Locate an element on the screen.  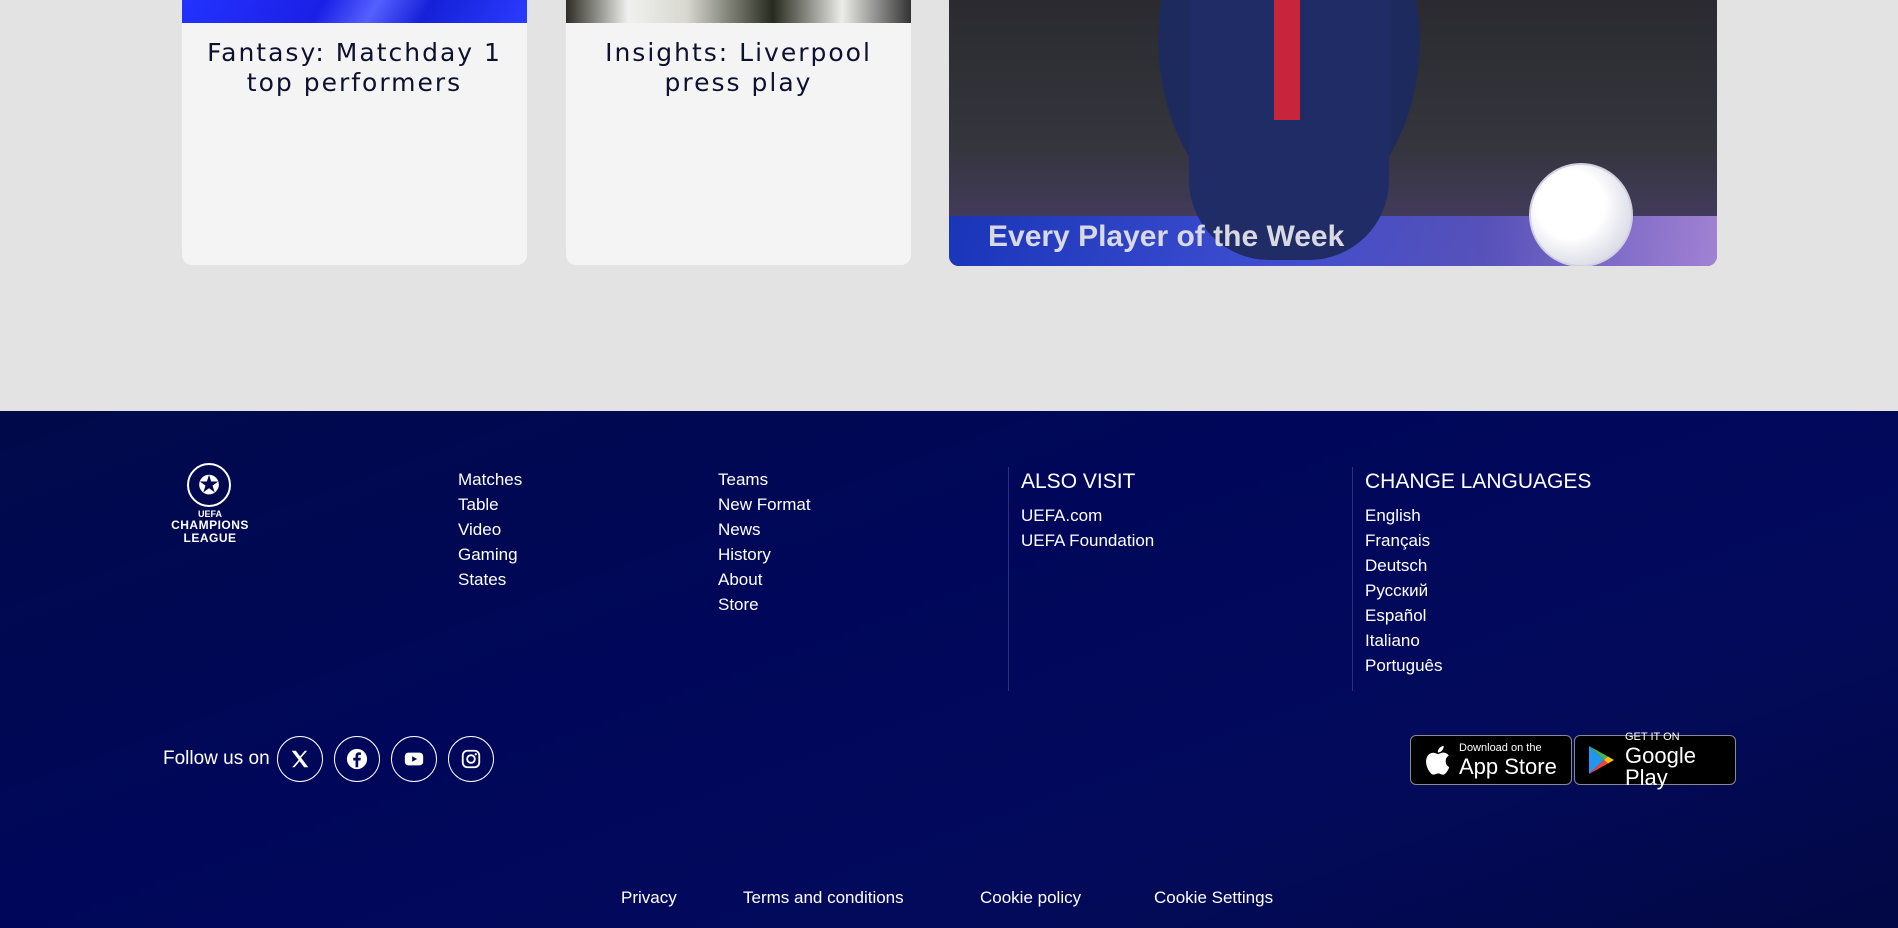
footer-link-matches: Matches is located at coordinates (490, 479).